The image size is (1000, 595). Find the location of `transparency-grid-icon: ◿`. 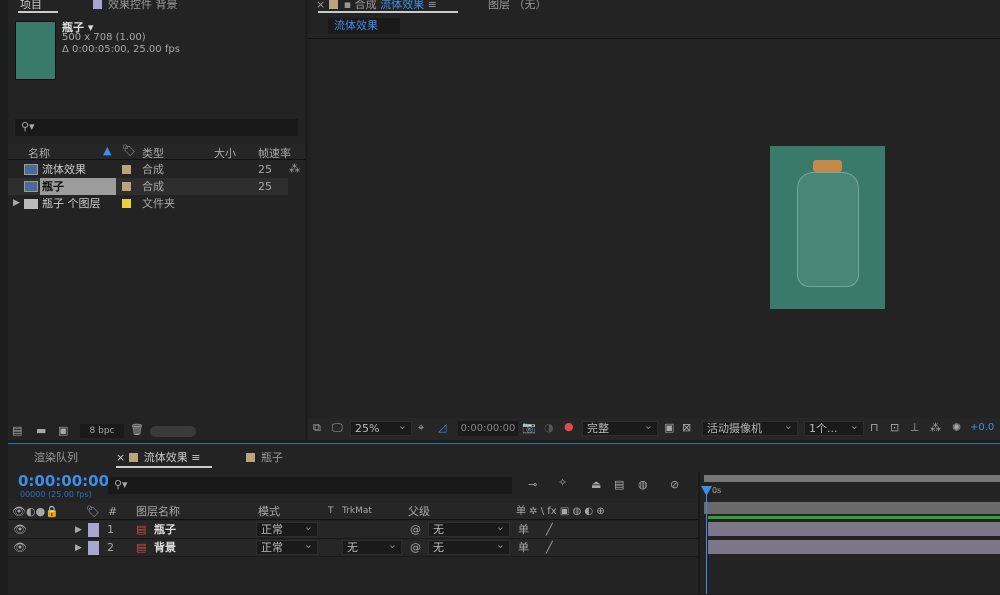

transparency-grid-icon: ◿ is located at coordinates (442, 427).